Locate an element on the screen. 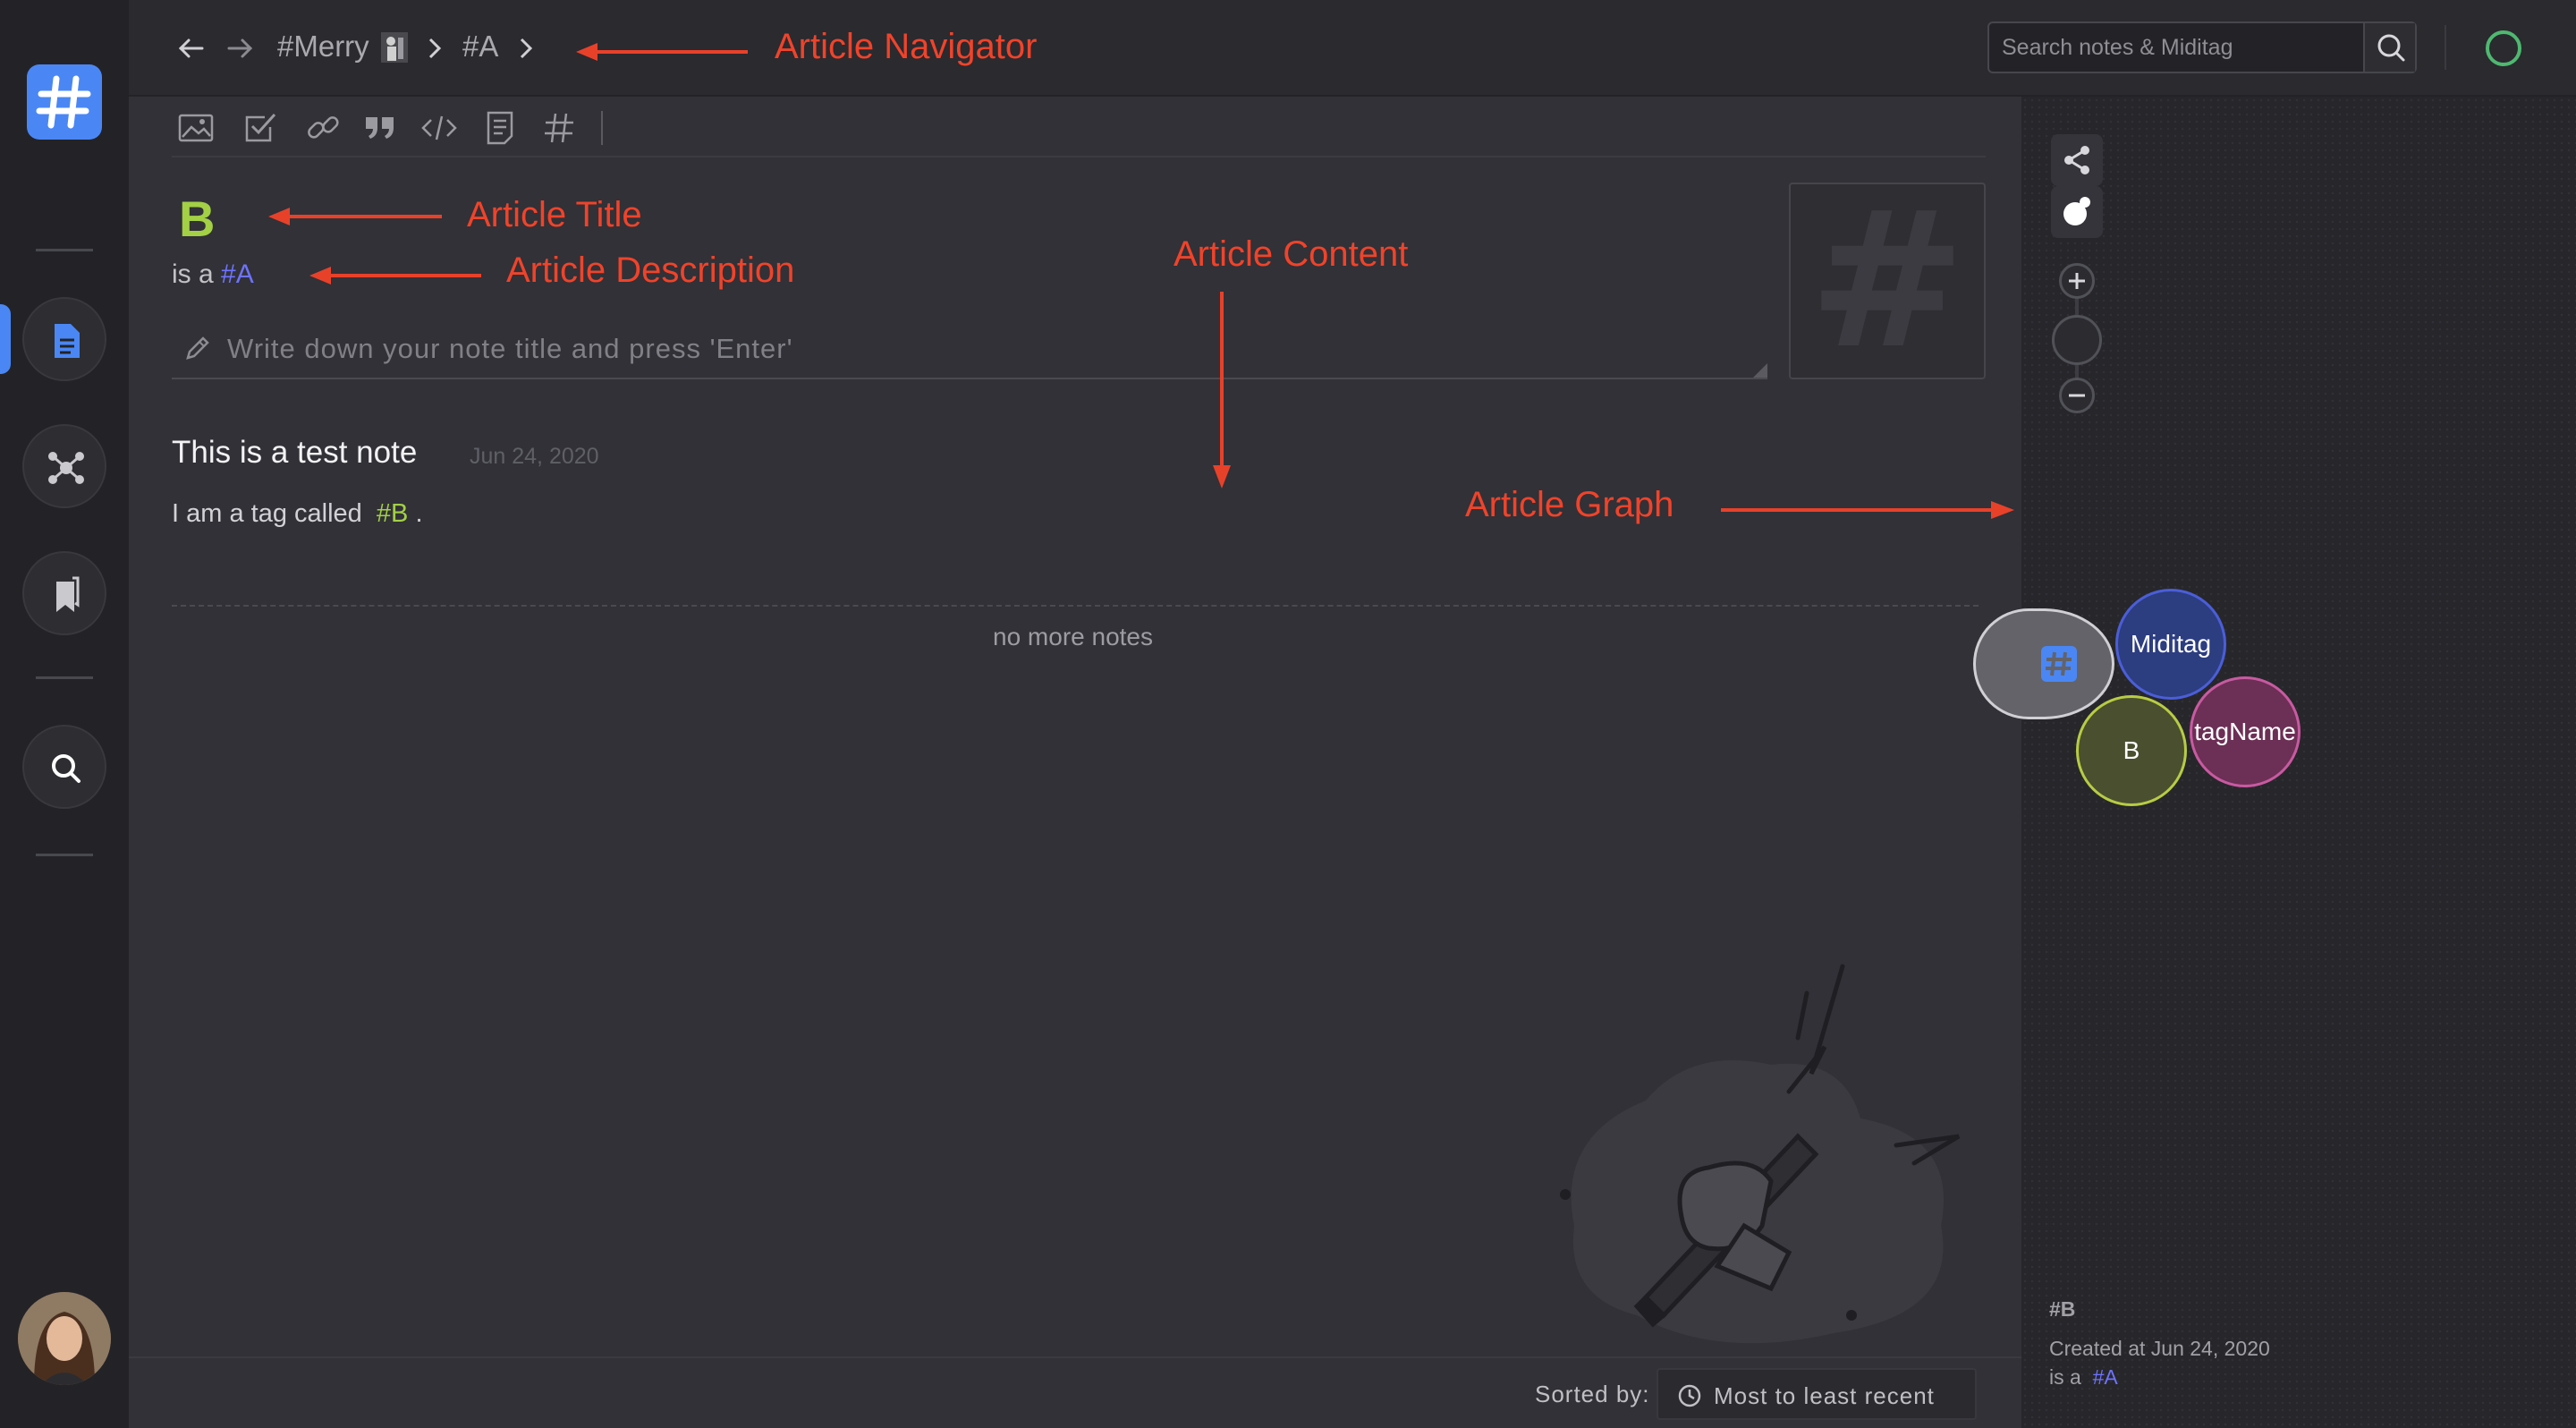 Image resolution: width=2576 pixels, height=1428 pixels. zoom-in-button is located at coordinates (2077, 281).